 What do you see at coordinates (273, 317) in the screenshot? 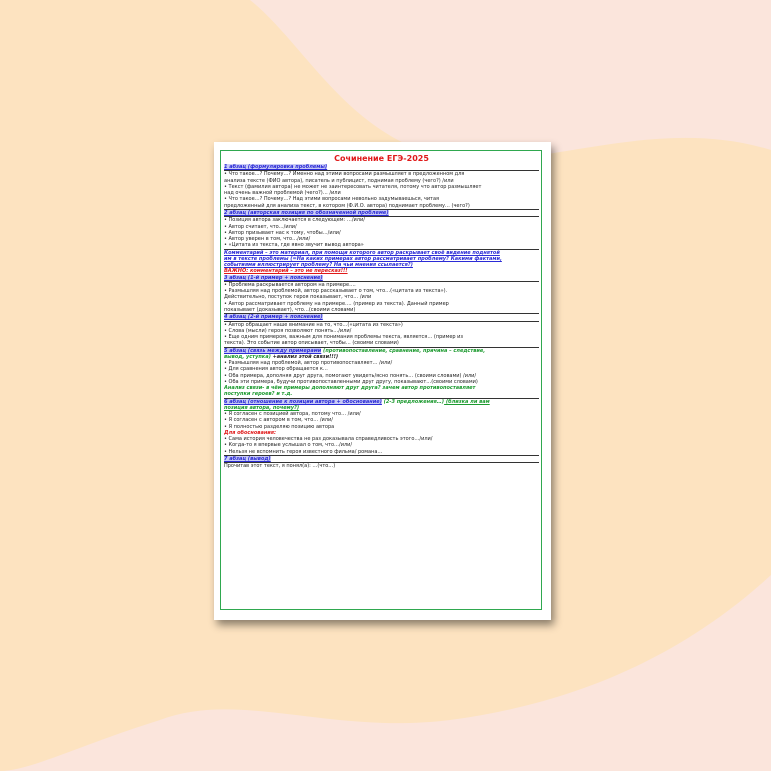
I see `paragraph-4-heading-text: 4 абзац (2-й пример + пояснение)` at bounding box center [273, 317].